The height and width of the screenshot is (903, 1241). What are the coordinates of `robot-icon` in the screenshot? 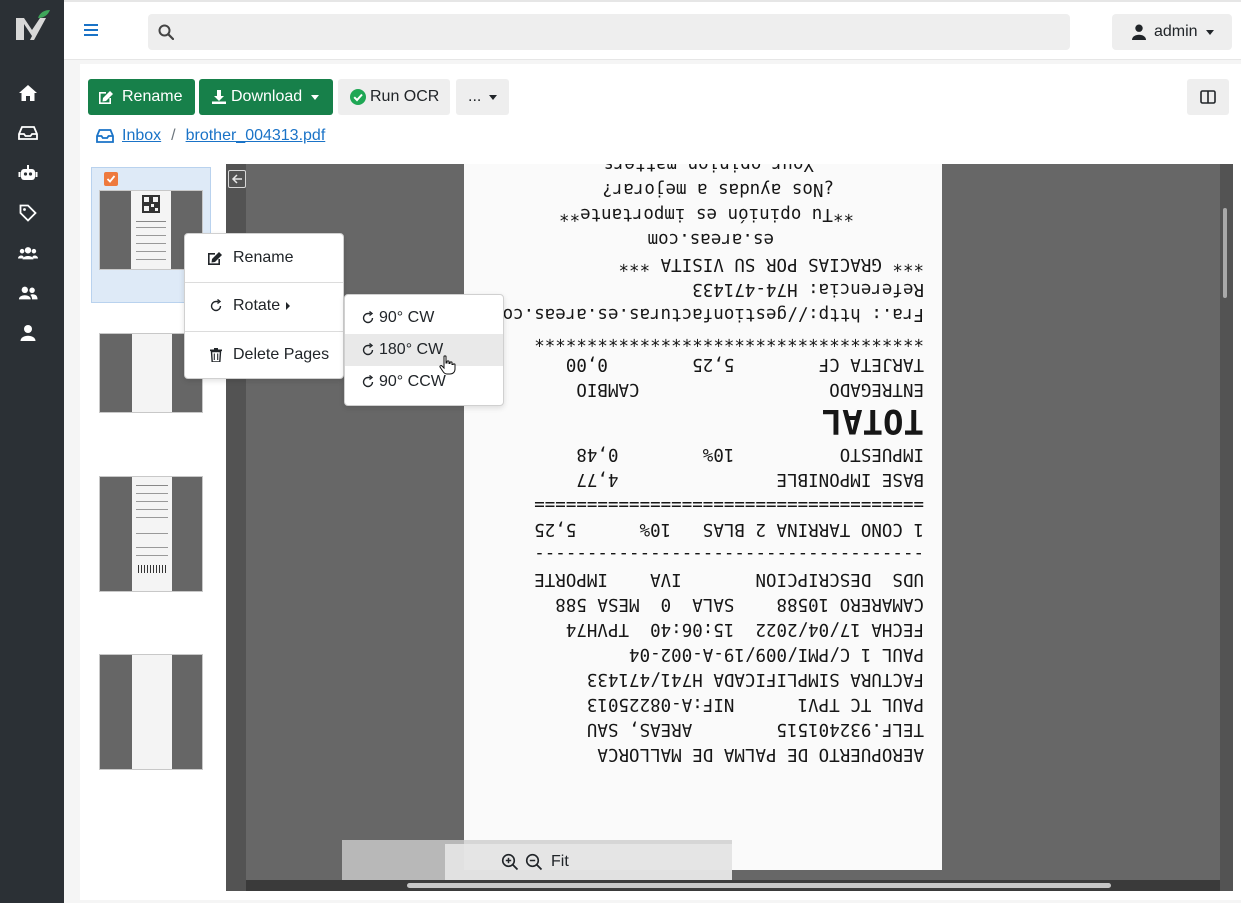 It's located at (28, 173).